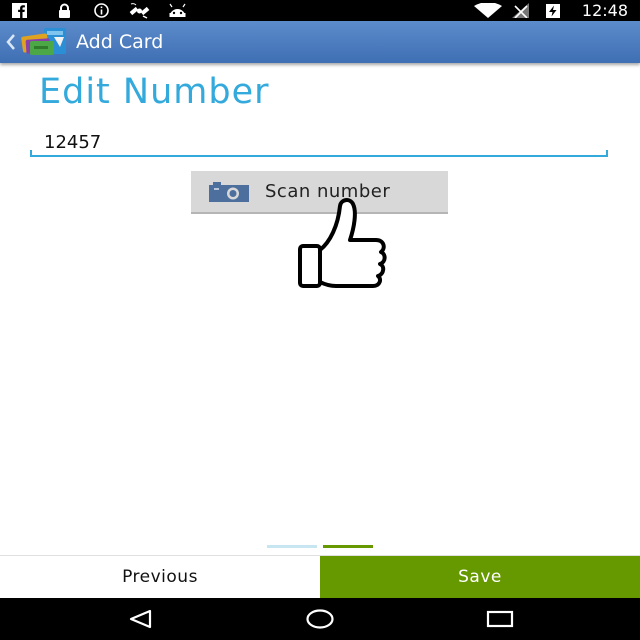 The image size is (640, 640). What do you see at coordinates (139, 11) in the screenshot?
I see `satellite-icon` at bounding box center [139, 11].